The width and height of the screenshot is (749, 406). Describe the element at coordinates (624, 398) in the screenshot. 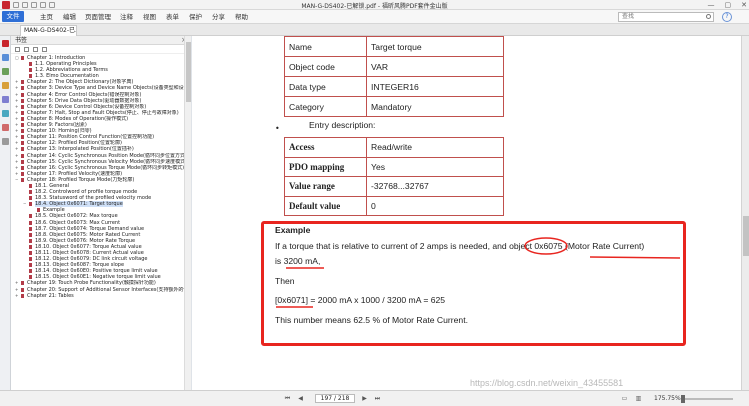

I see `single-page-view-icon: ▭` at that location.